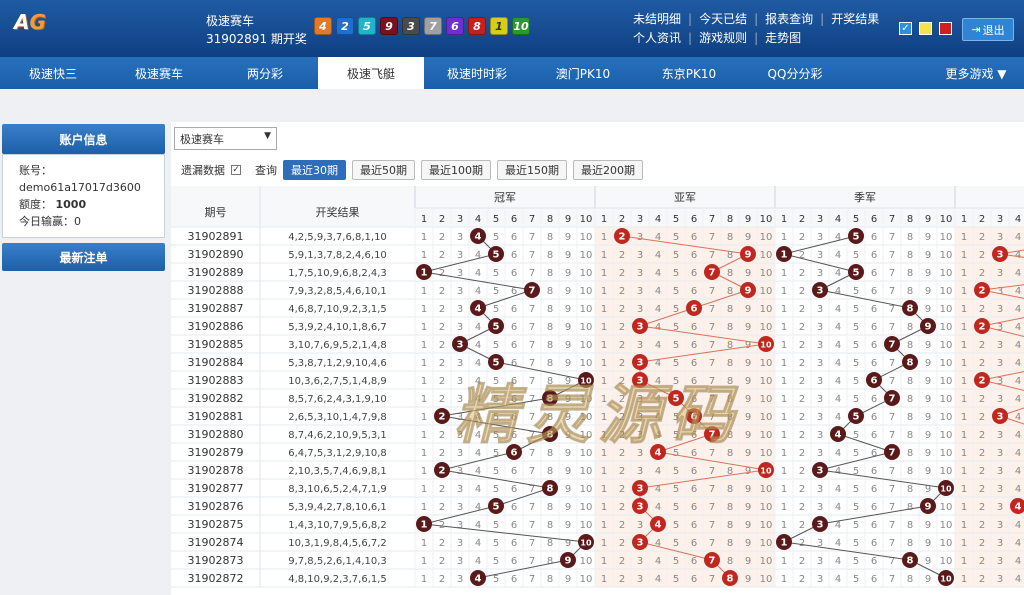 This screenshot has width=1024, height=595. What do you see at coordinates (1000, 525) in the screenshot?
I see `omit-cell: 3` at bounding box center [1000, 525].